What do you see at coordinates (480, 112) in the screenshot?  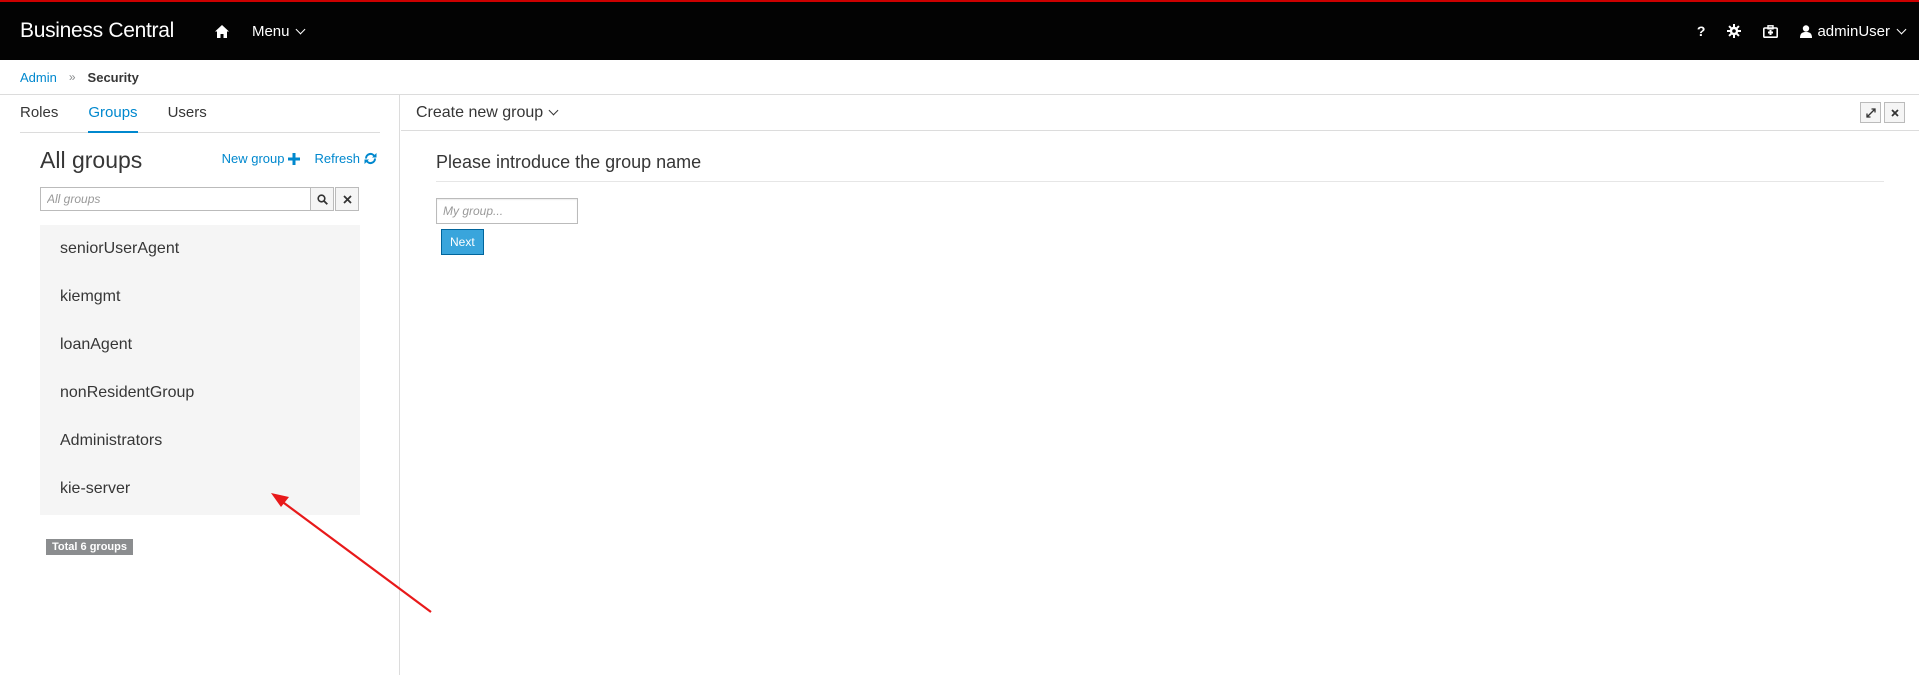 I see `panel-title: Create new group` at bounding box center [480, 112].